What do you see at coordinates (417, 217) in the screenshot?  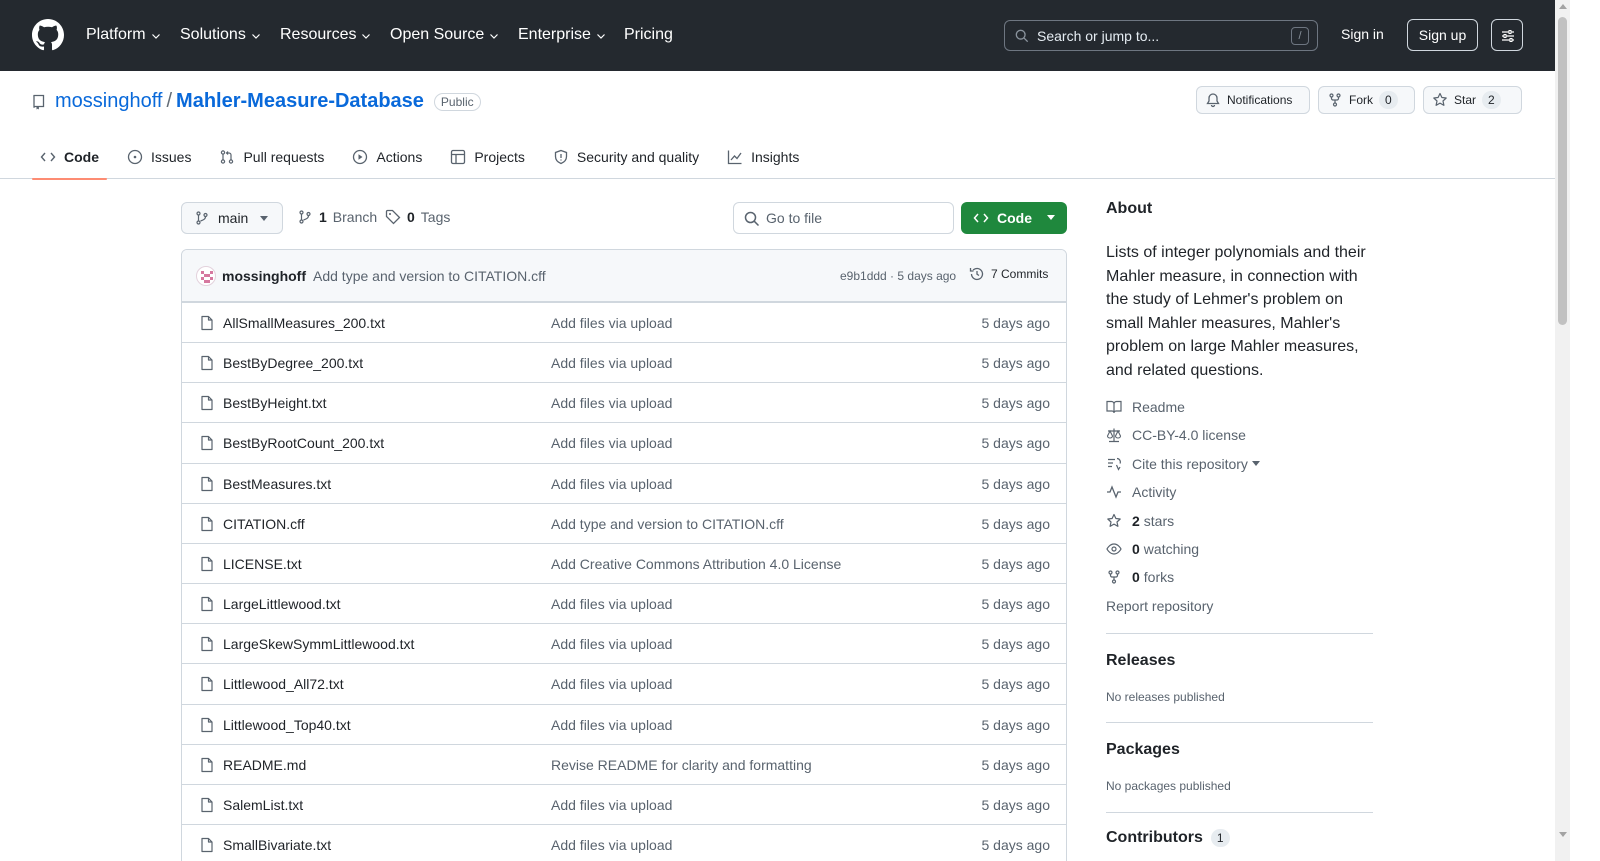 I see `tags-link: 0 Tags` at bounding box center [417, 217].